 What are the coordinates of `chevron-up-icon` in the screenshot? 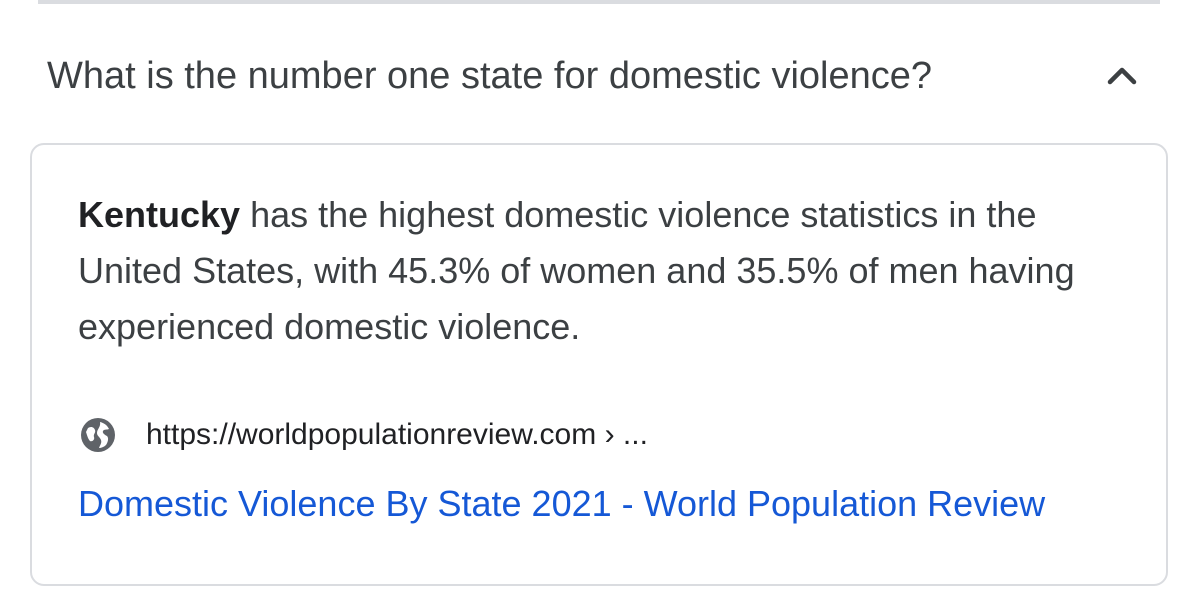 It's located at (1122, 76).